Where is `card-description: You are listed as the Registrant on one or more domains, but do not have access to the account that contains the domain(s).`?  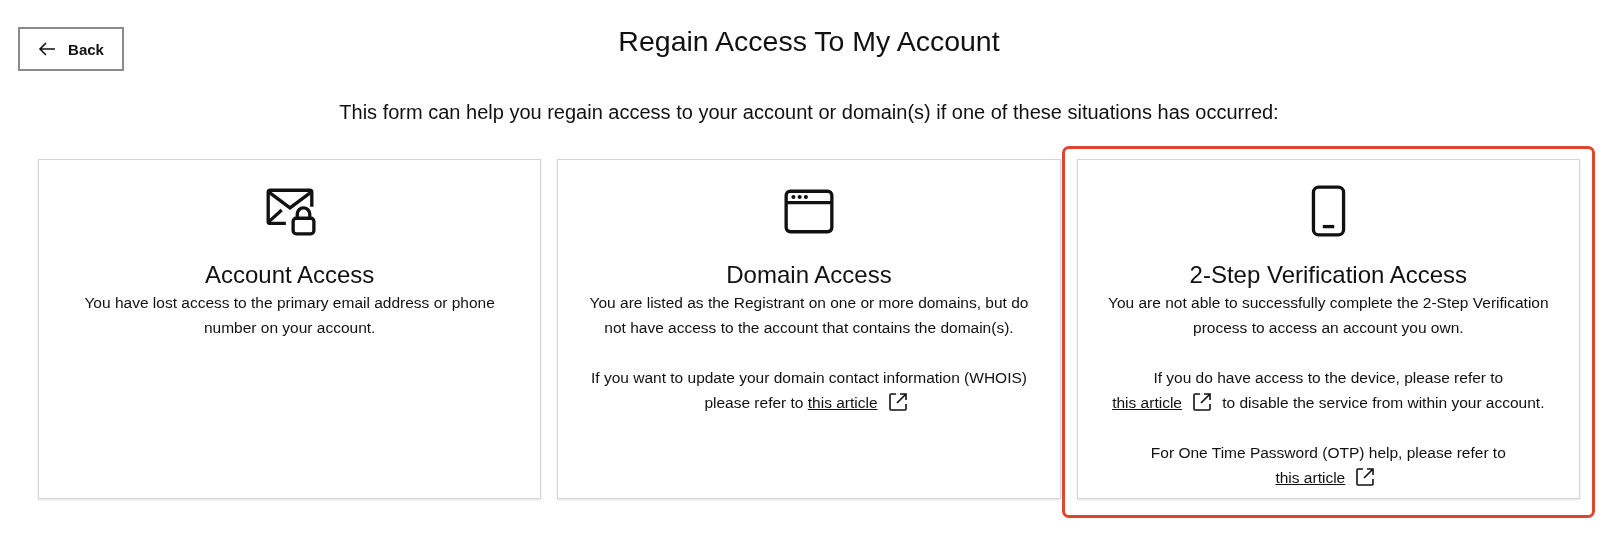 card-description: You are listed as the Registrant on one or more domains, but do not have access to the account that contains the domain(s). is located at coordinates (809, 315).